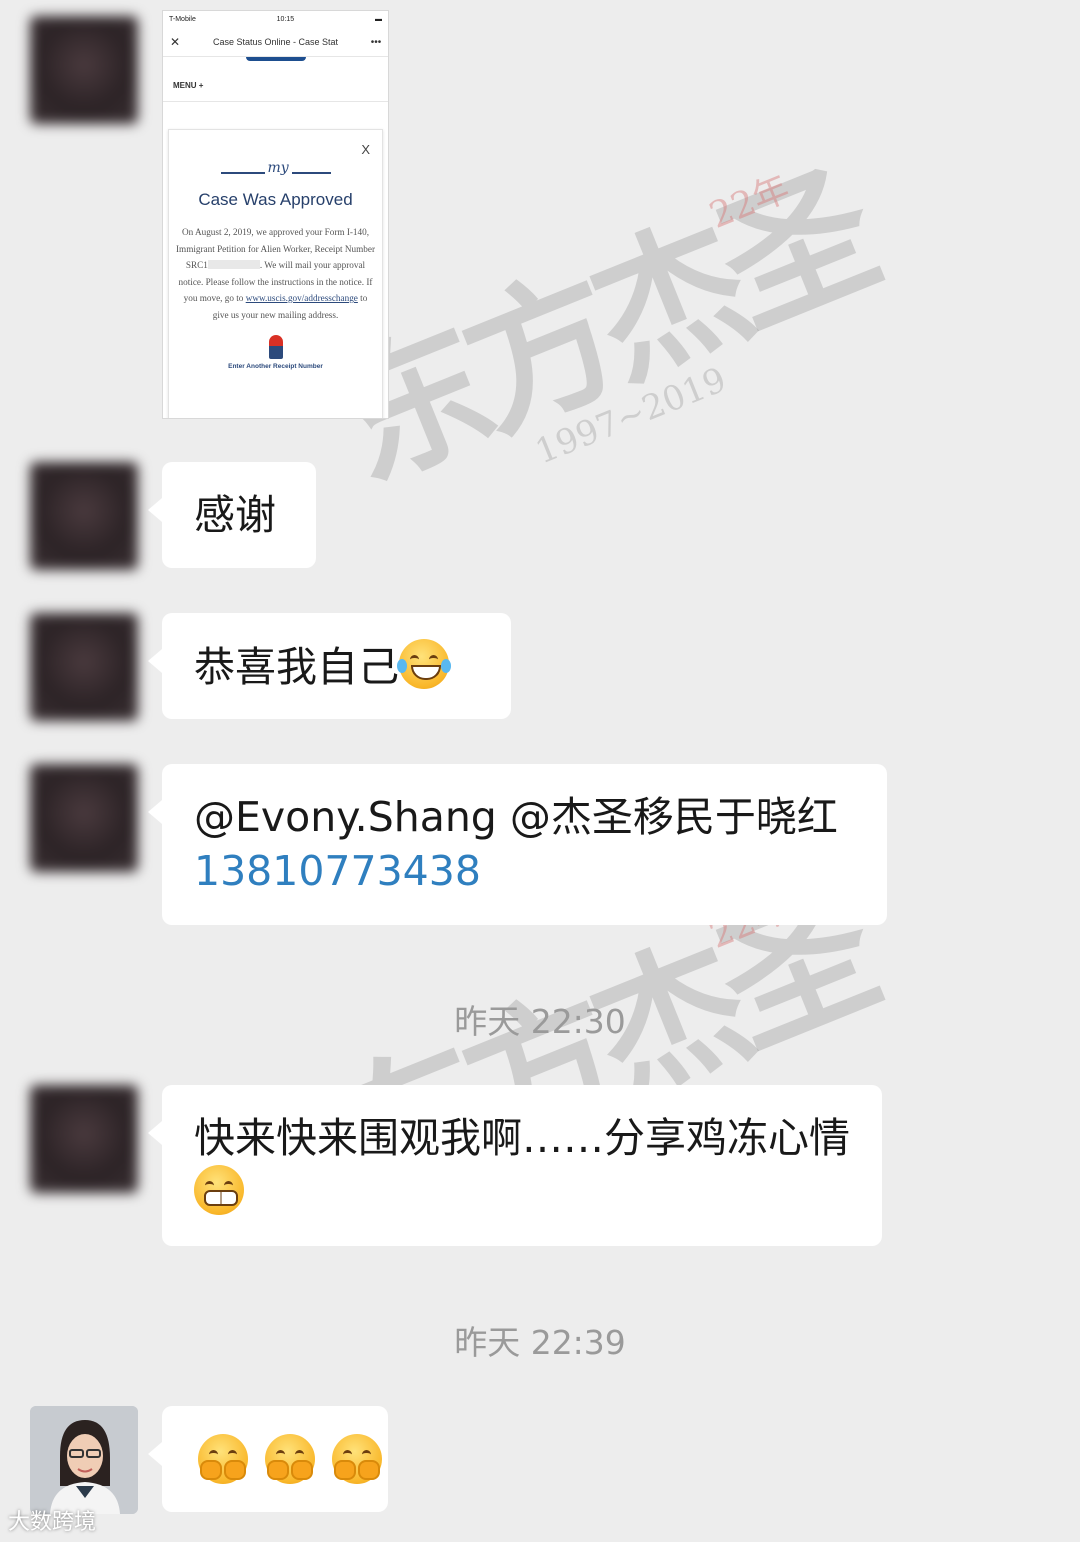  I want to click on message-bubble: 感谢, so click(232, 515).